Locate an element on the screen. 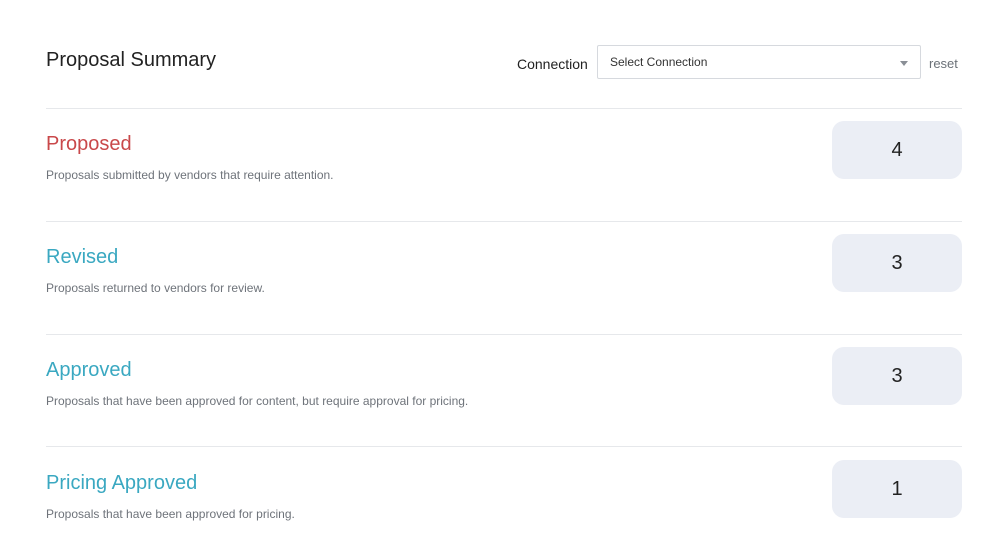  connection-select: Select Connection is located at coordinates (759, 62).